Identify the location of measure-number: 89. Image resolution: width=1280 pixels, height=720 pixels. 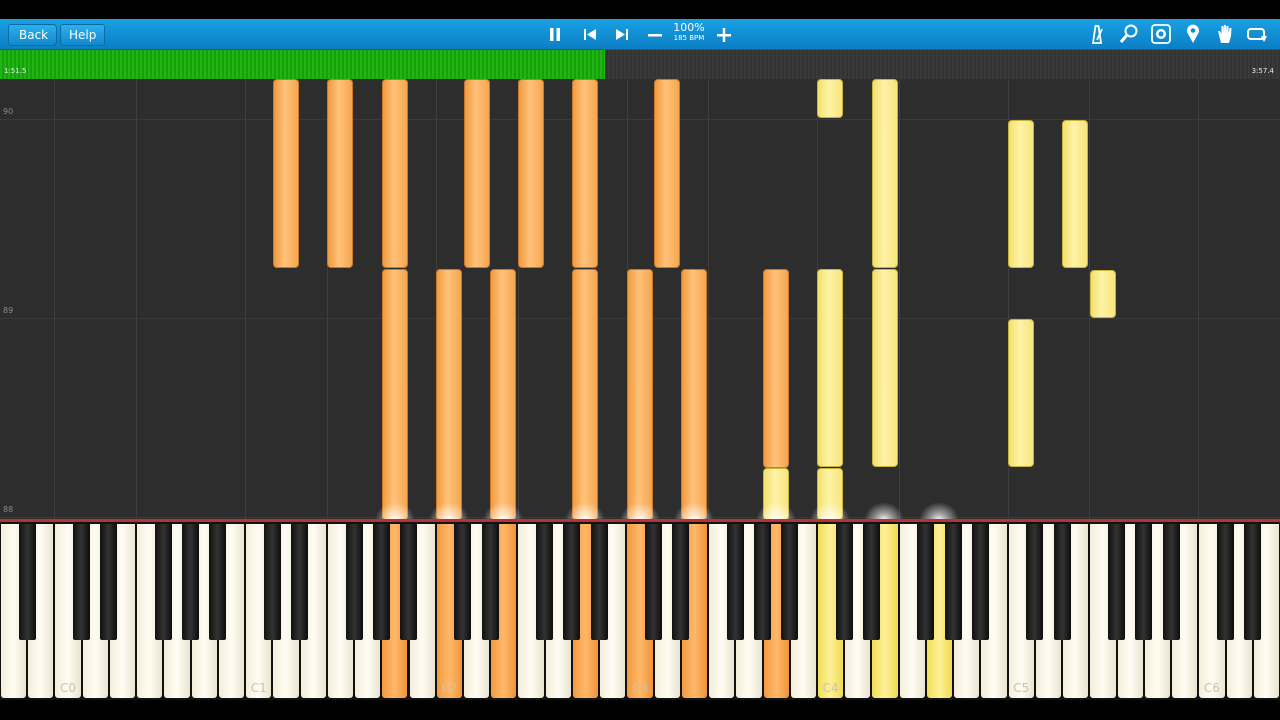
(8, 310).